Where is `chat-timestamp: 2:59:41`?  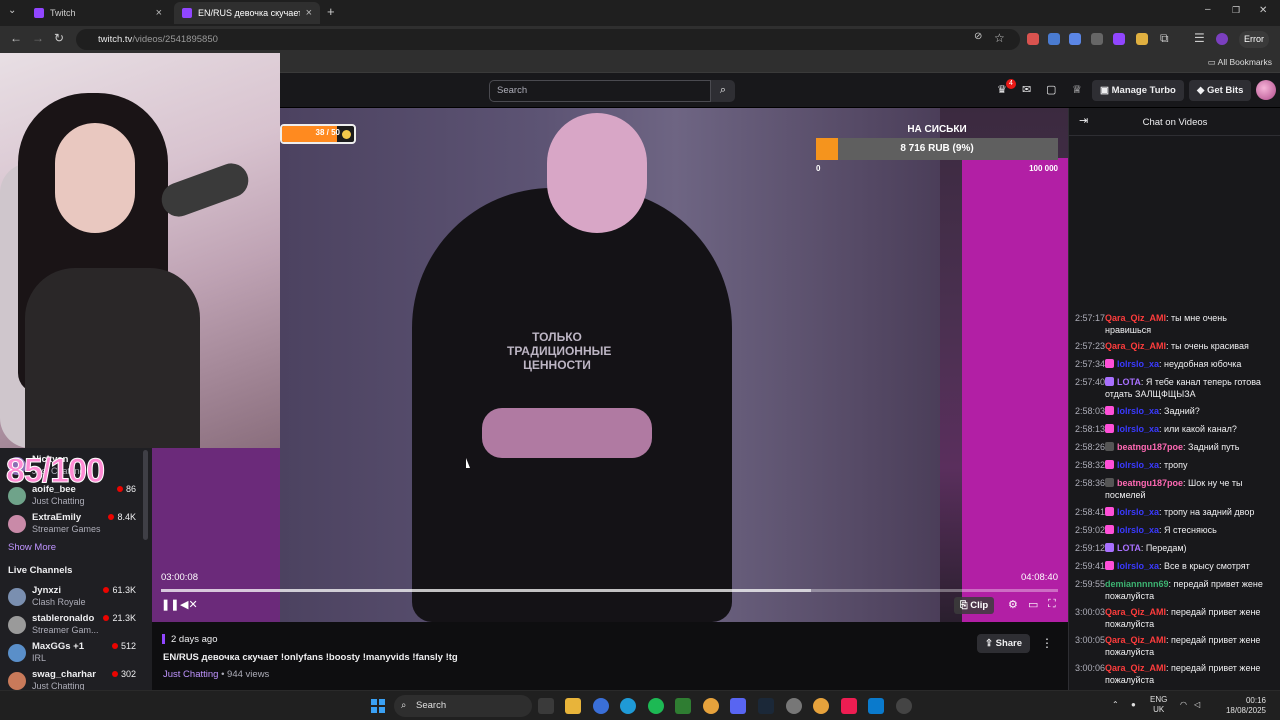
chat-timestamp: 2:59:41 is located at coordinates (1090, 566).